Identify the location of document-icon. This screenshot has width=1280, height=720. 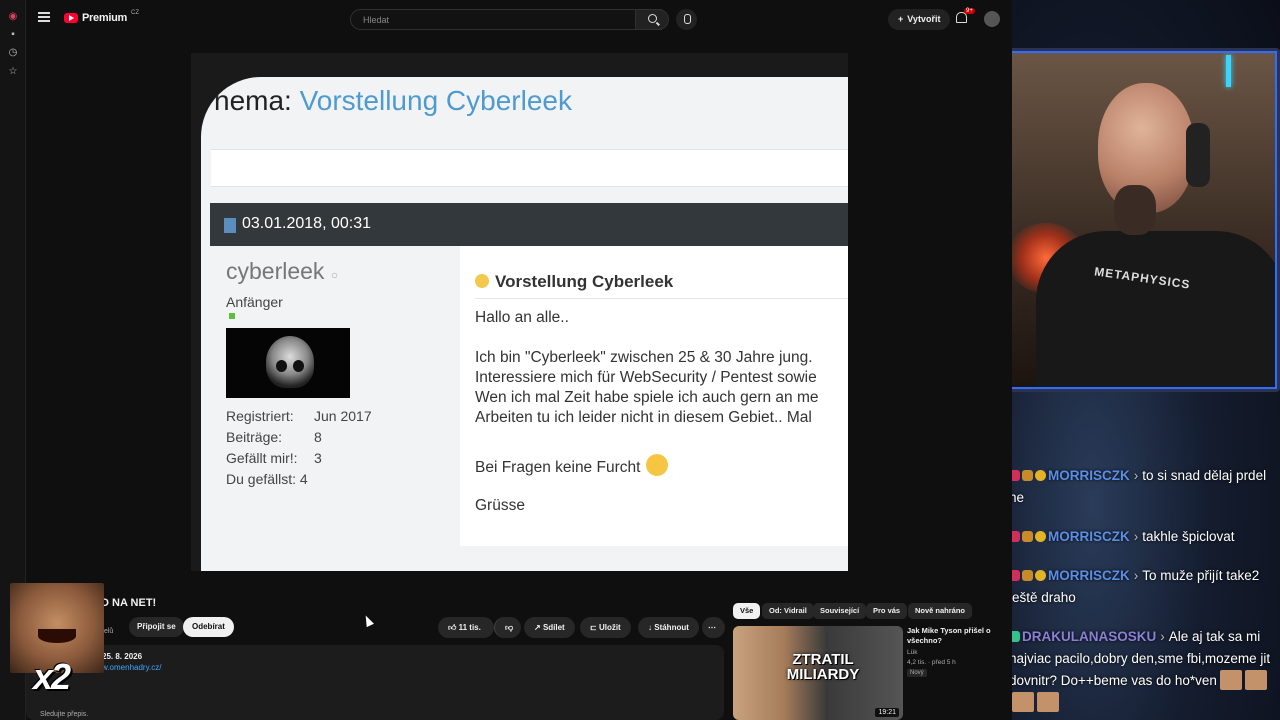
(230, 225).